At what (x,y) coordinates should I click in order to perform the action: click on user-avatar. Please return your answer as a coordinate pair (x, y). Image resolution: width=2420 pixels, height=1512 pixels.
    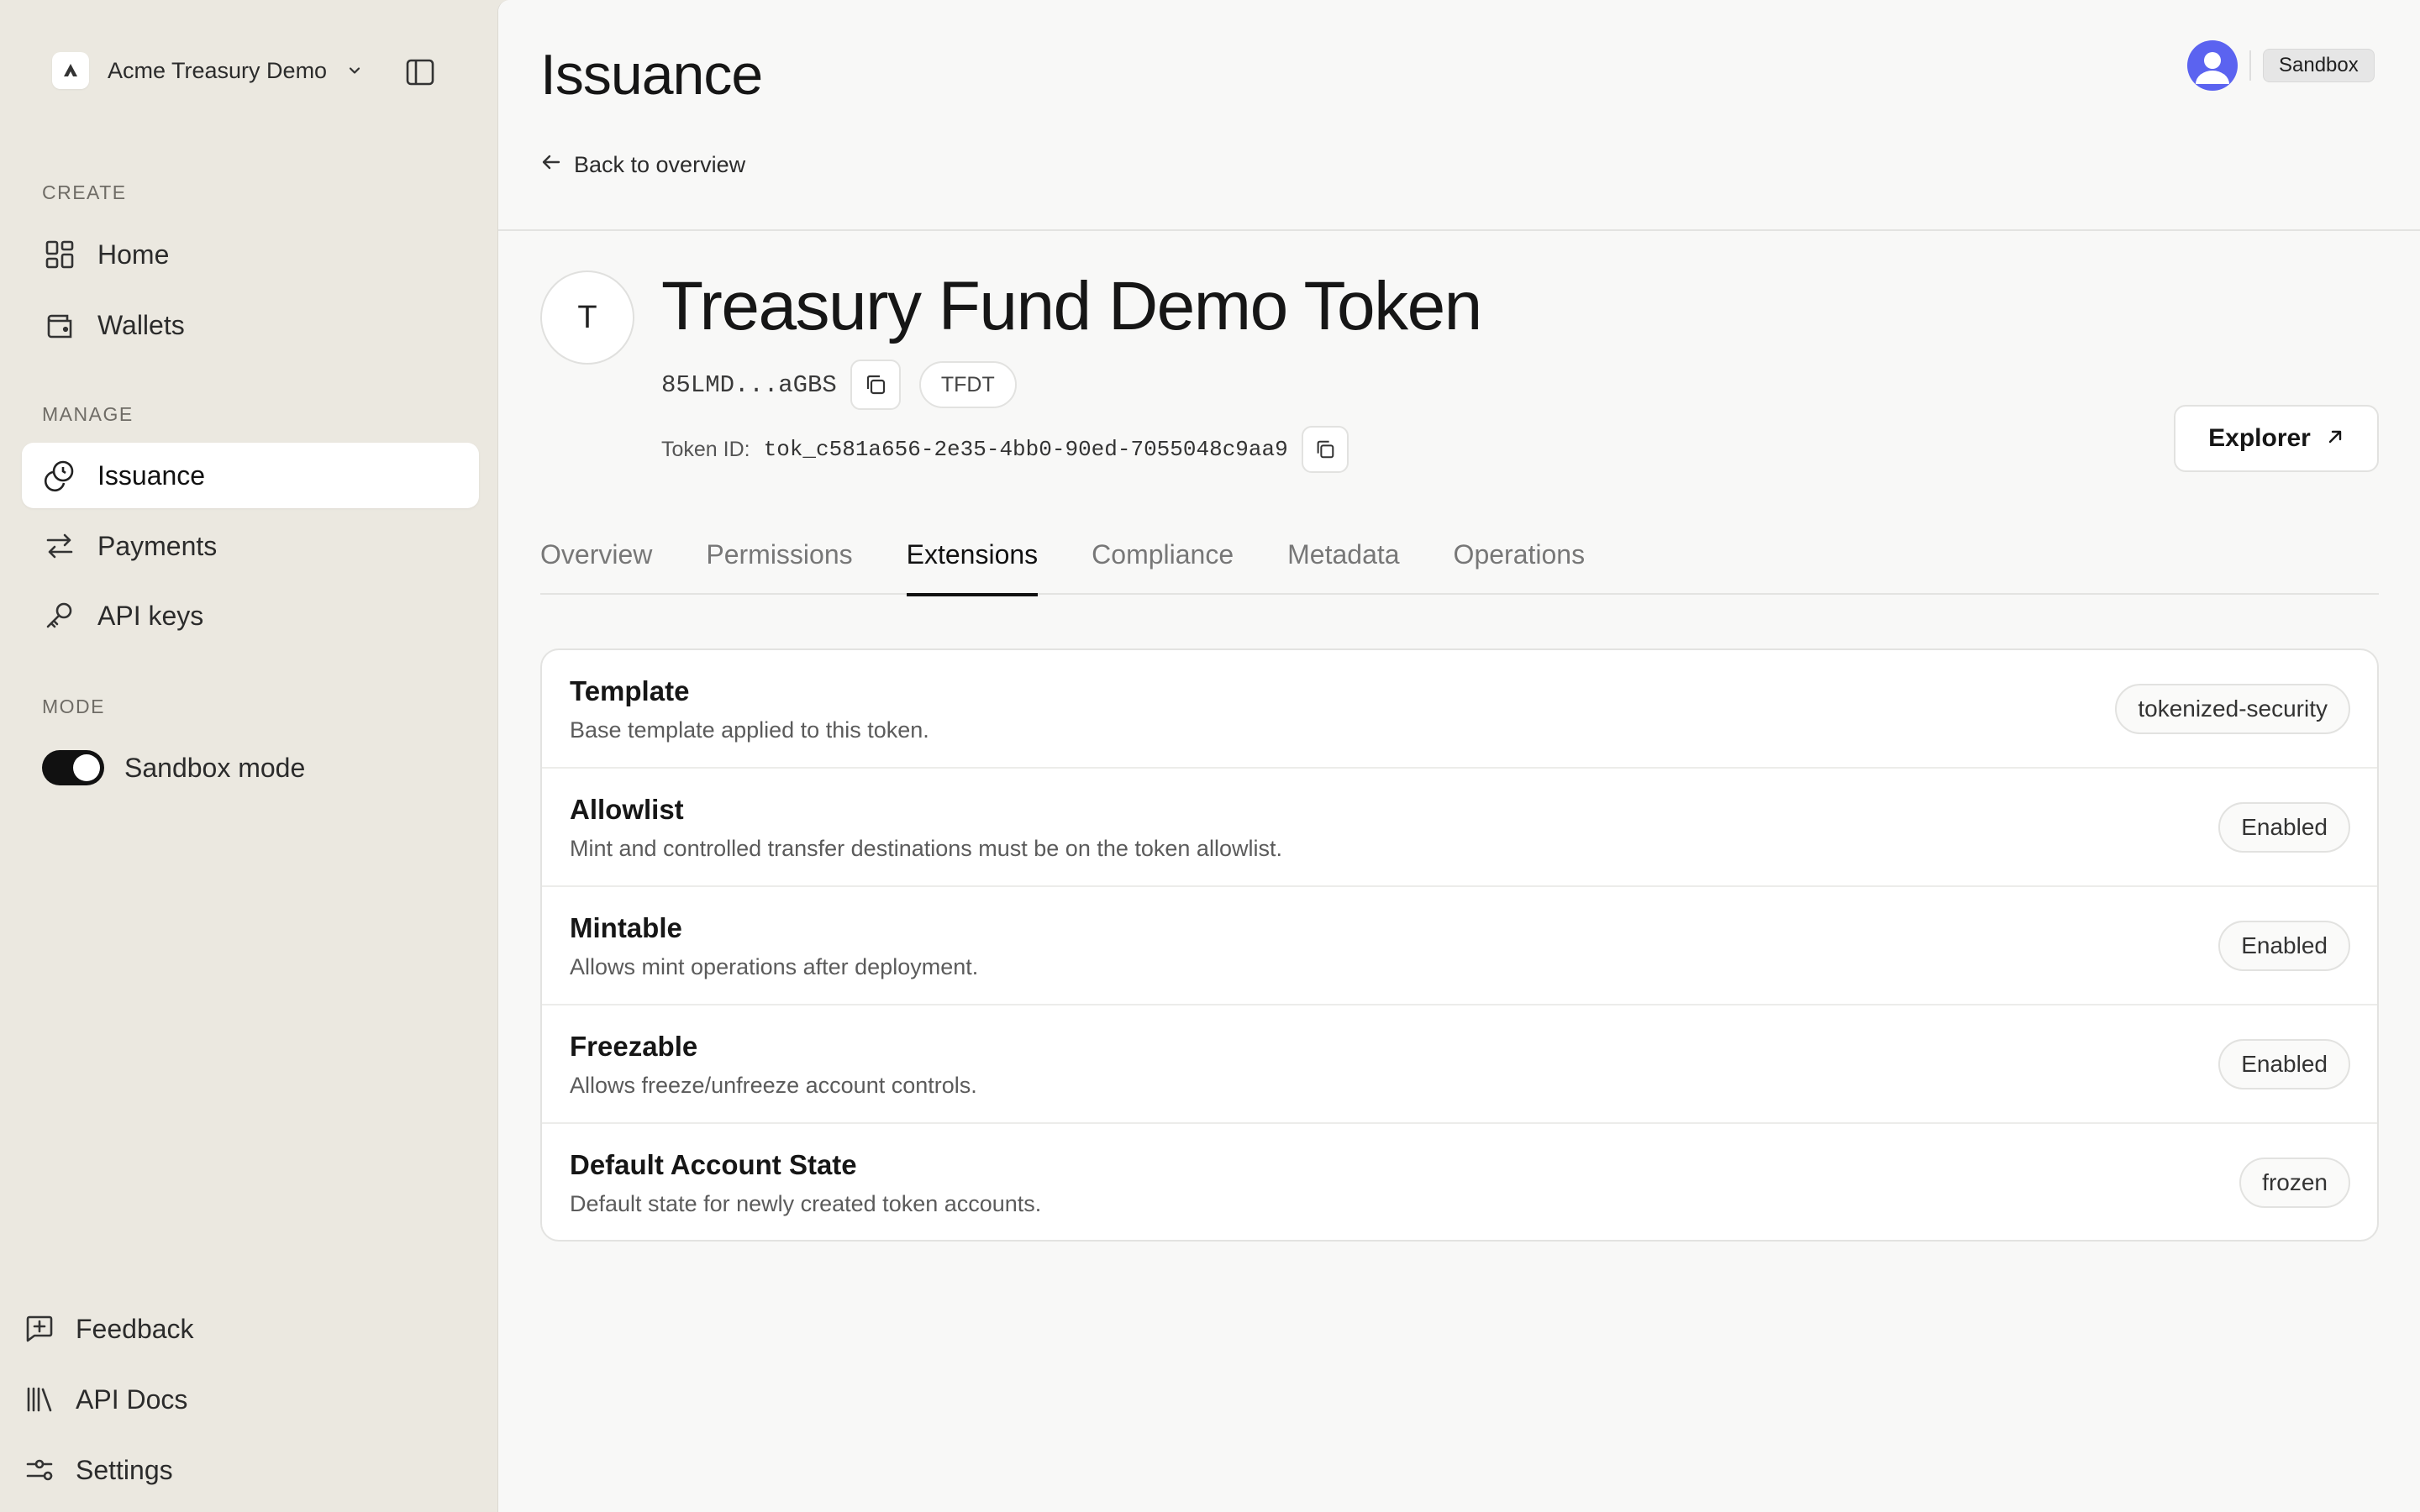
    Looking at the image, I should click on (2212, 65).